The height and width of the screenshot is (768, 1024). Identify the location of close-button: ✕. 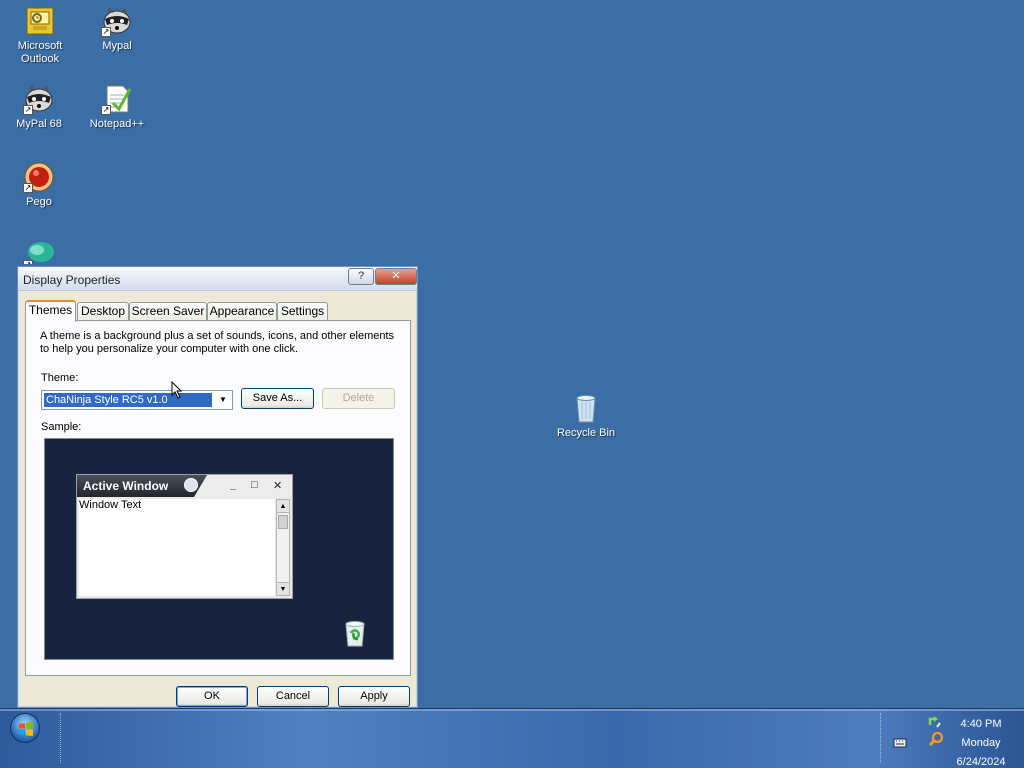
(396, 276).